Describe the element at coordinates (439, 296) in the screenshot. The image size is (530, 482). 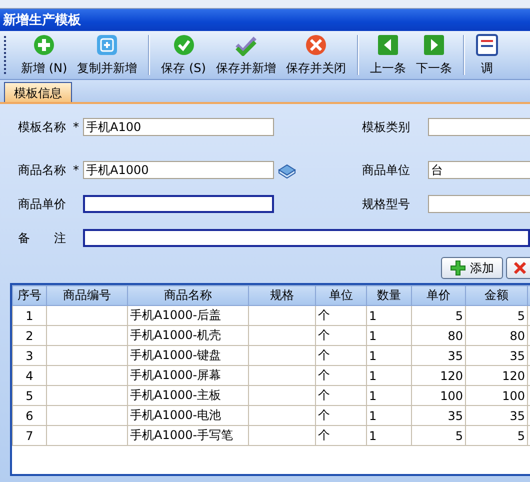
I see `column-header: 单价` at that location.